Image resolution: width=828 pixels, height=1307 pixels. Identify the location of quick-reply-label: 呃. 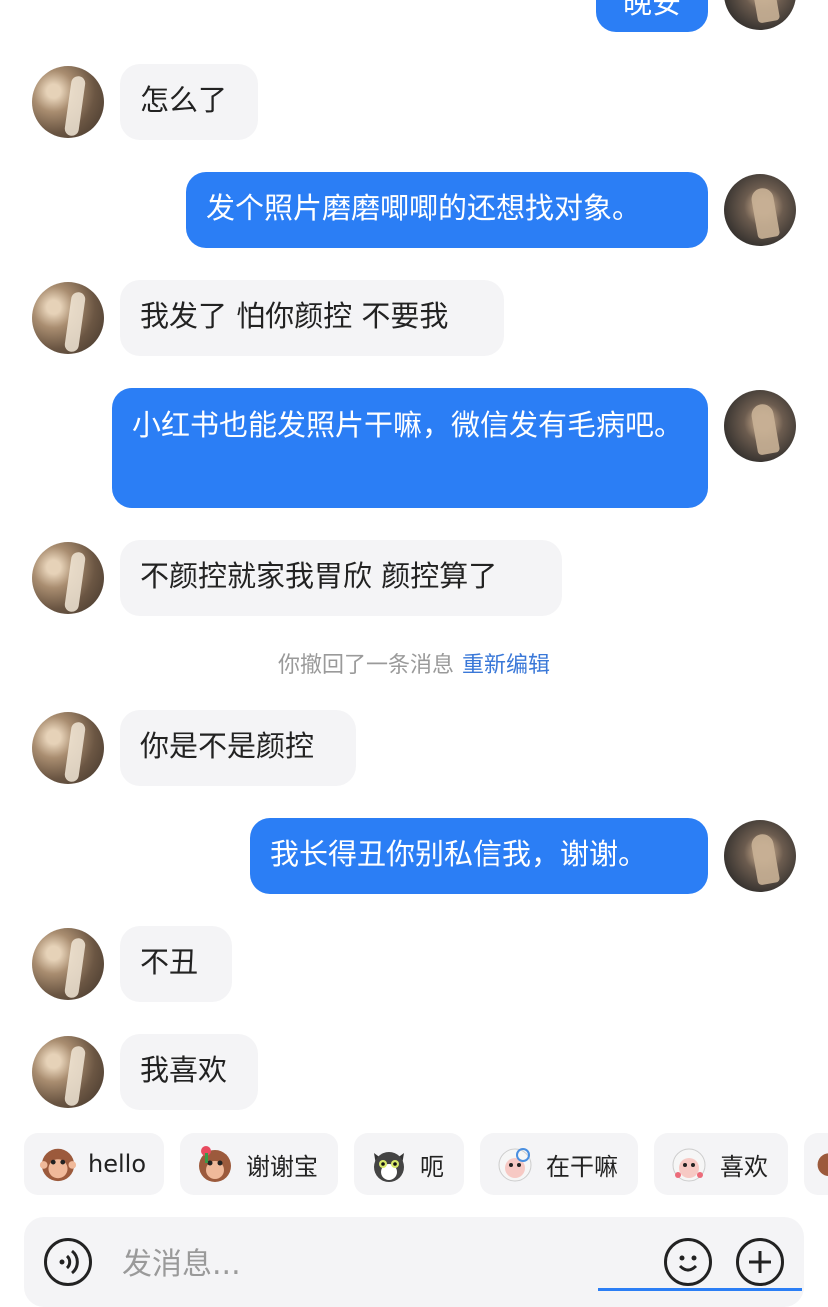
(432, 1166).